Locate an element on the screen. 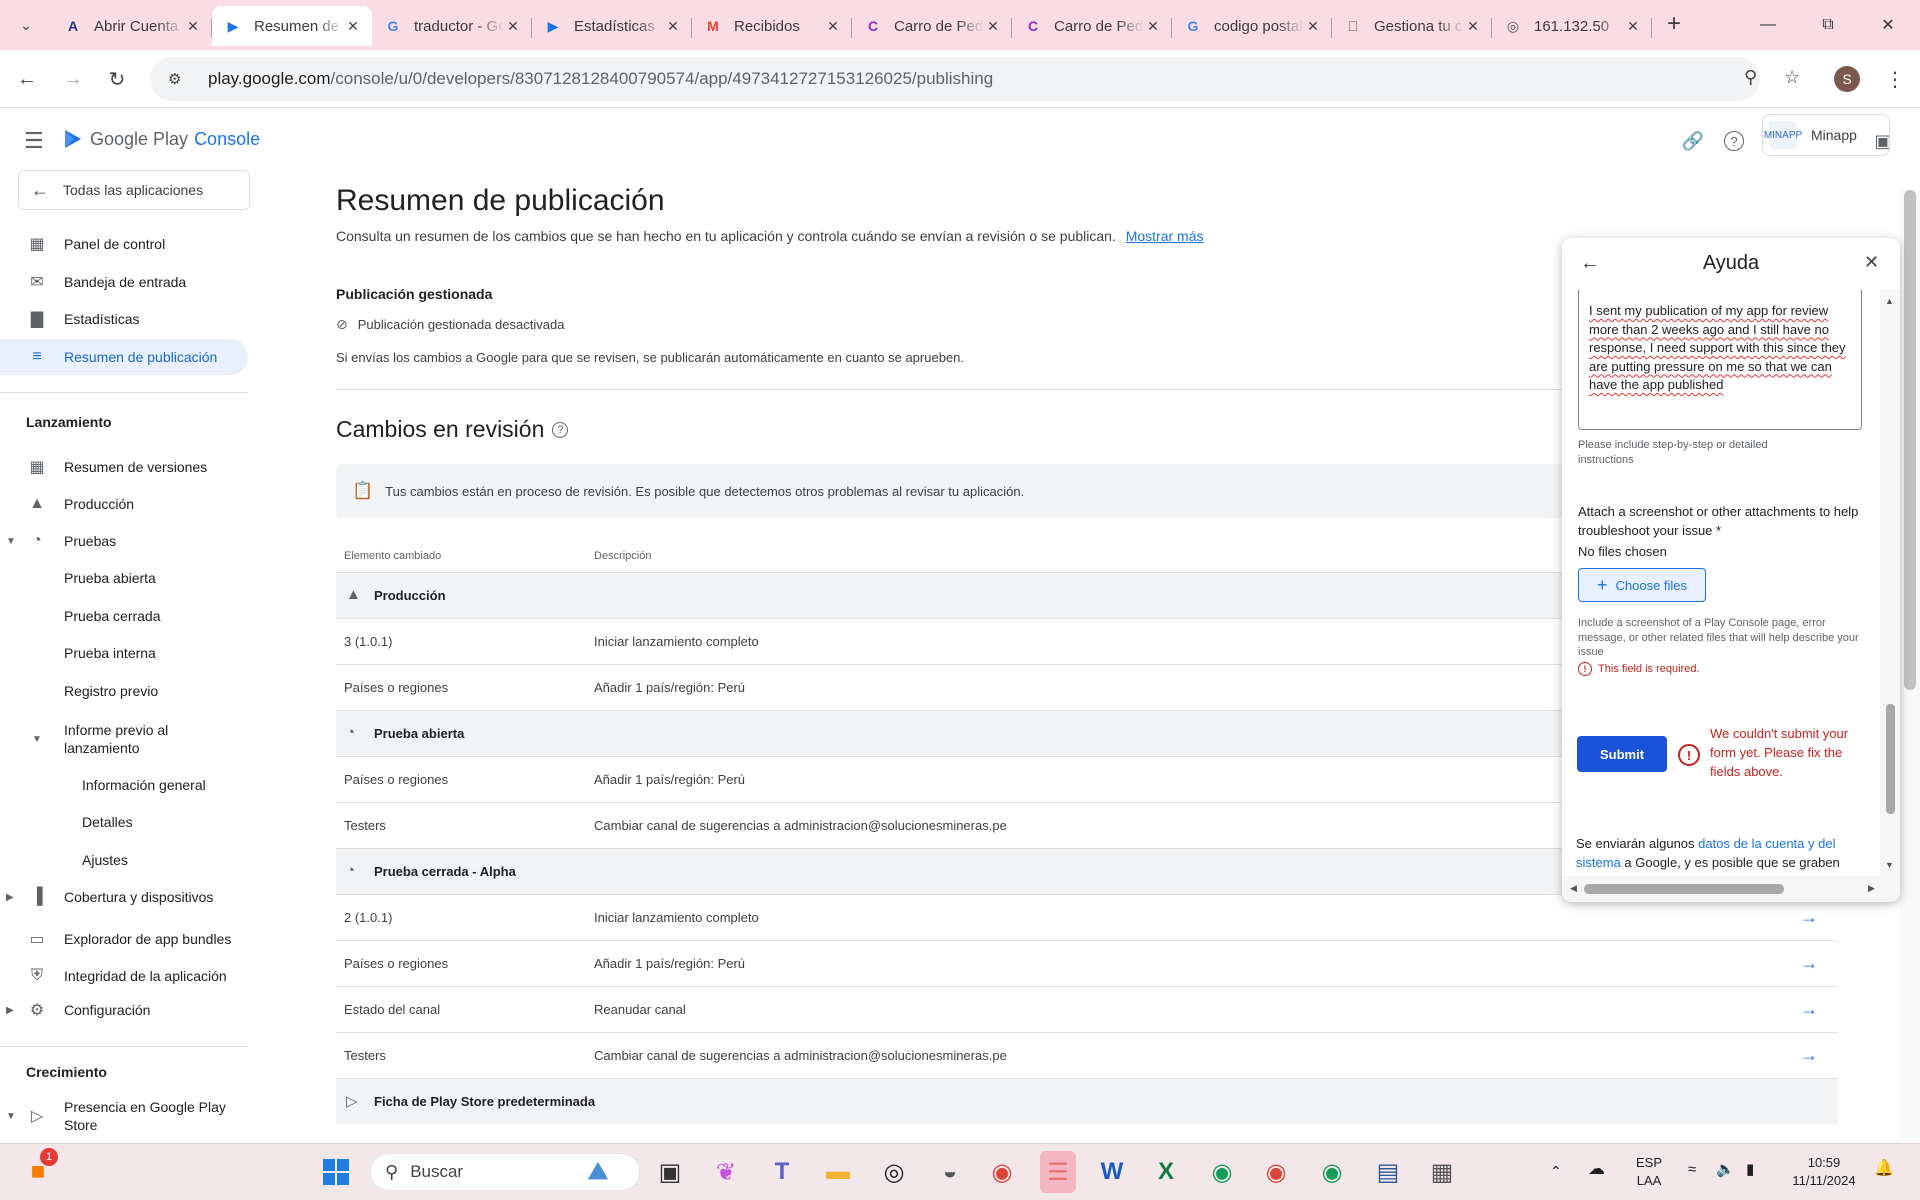  file-explorer-icon: ▬ is located at coordinates (838, 1172).